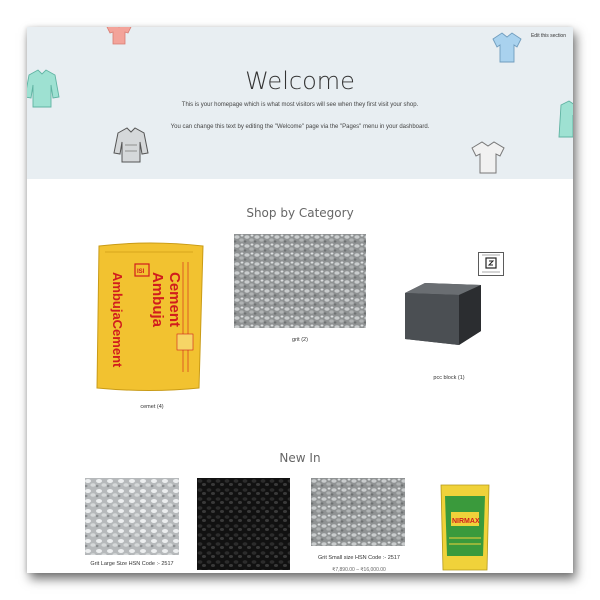 This screenshot has height=600, width=600. Describe the element at coordinates (445, 378) in the screenshot. I see `category-name: pcc block` at that location.